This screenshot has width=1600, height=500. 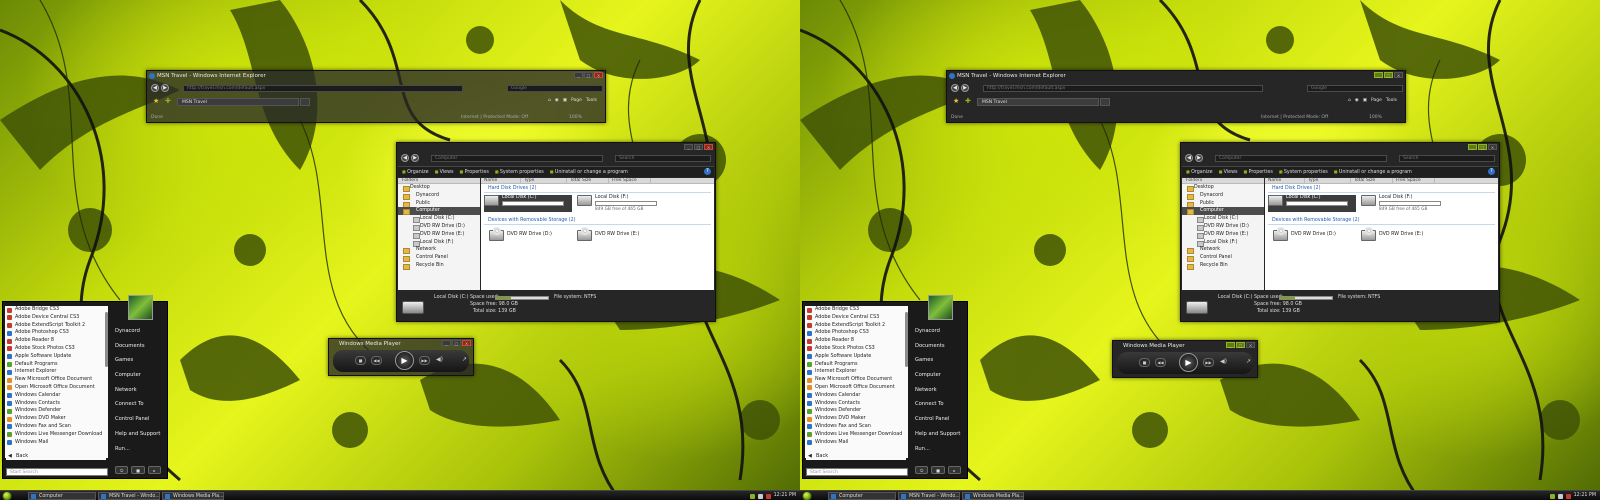 I want to click on feeds-icon: ◉, so click(x=1357, y=100).